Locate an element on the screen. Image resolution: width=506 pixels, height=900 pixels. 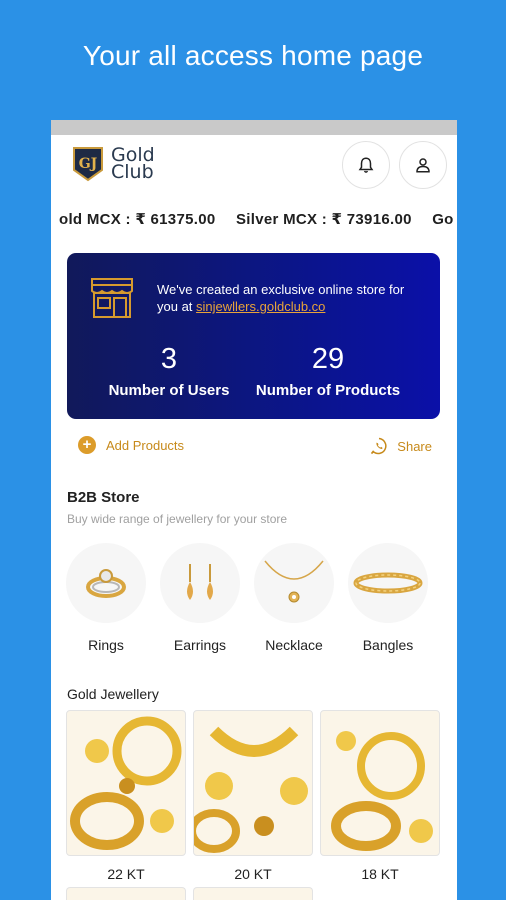
profile-button is located at coordinates (423, 165).